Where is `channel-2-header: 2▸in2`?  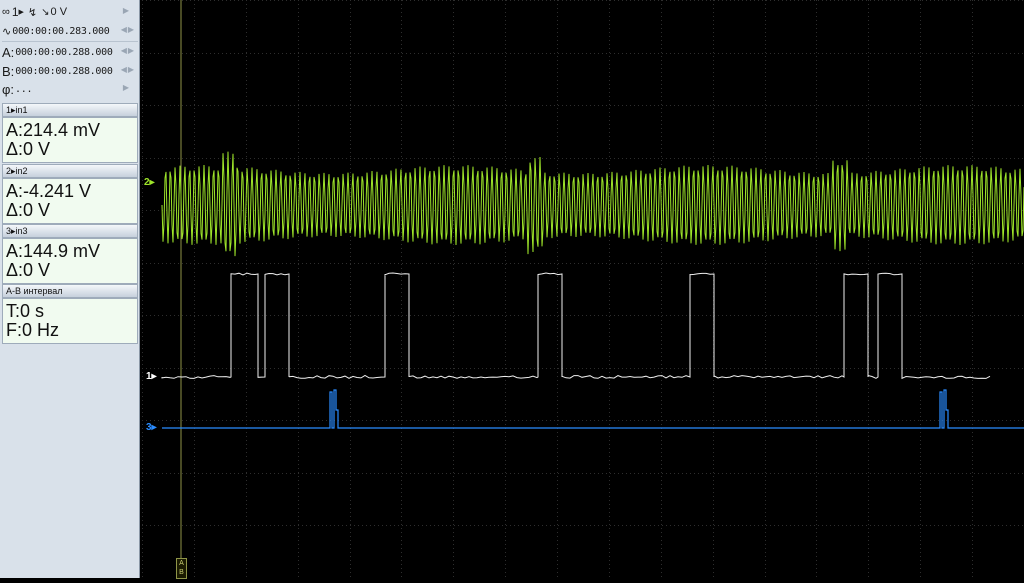
channel-2-header: 2▸in2 is located at coordinates (70, 171).